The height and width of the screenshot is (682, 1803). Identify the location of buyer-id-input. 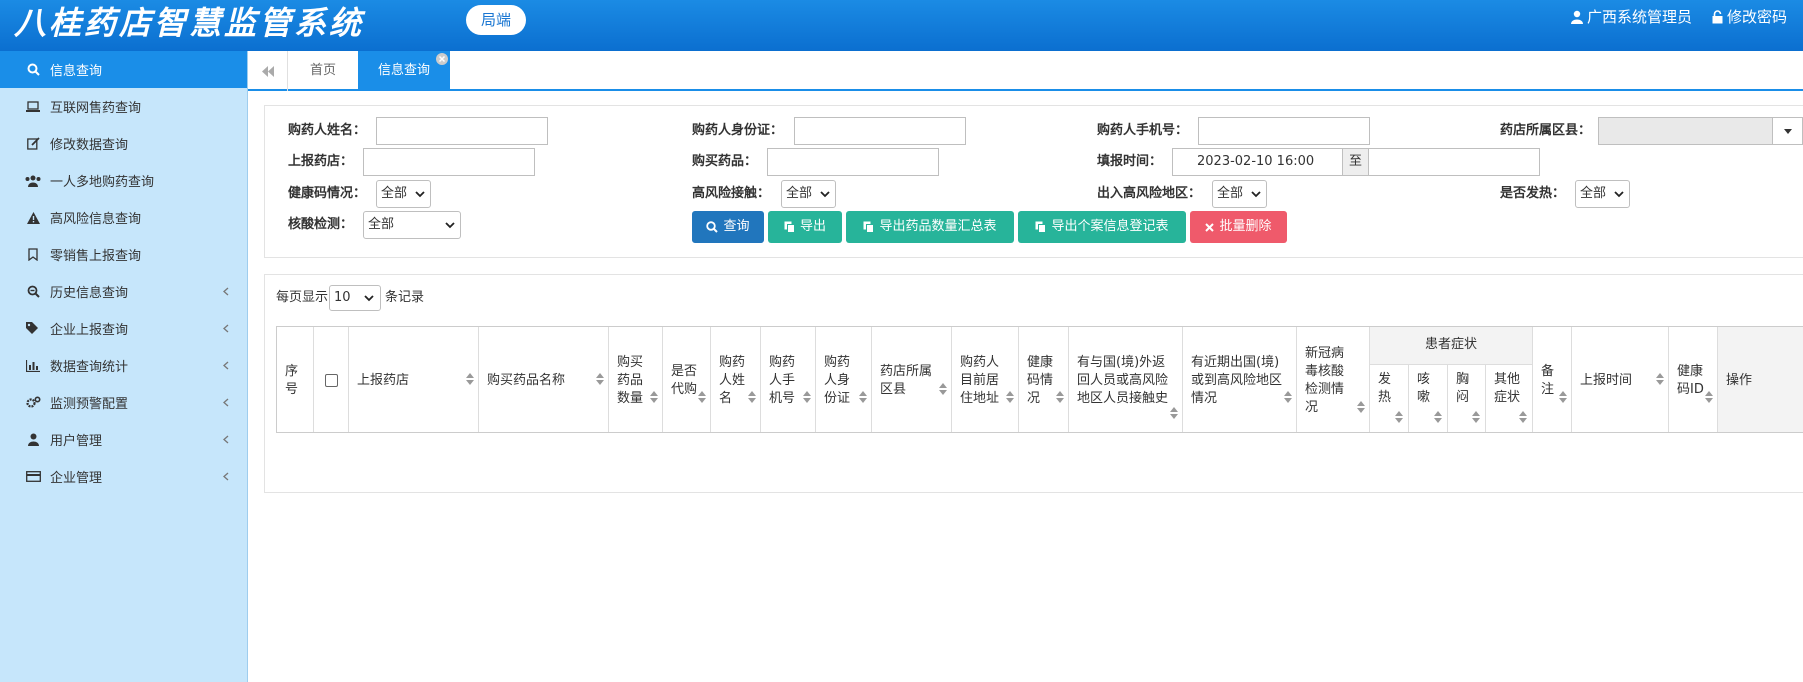
(880, 131).